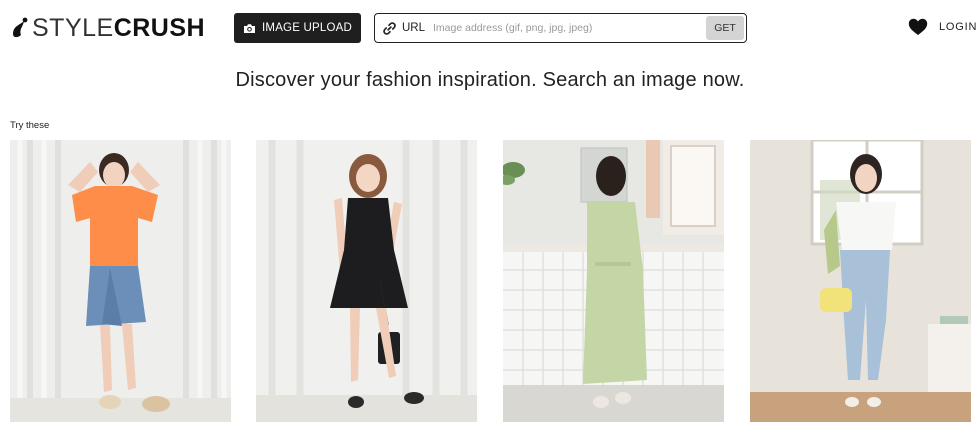  I want to click on image-upload-label: IMAGE UPLOAD, so click(307, 28).